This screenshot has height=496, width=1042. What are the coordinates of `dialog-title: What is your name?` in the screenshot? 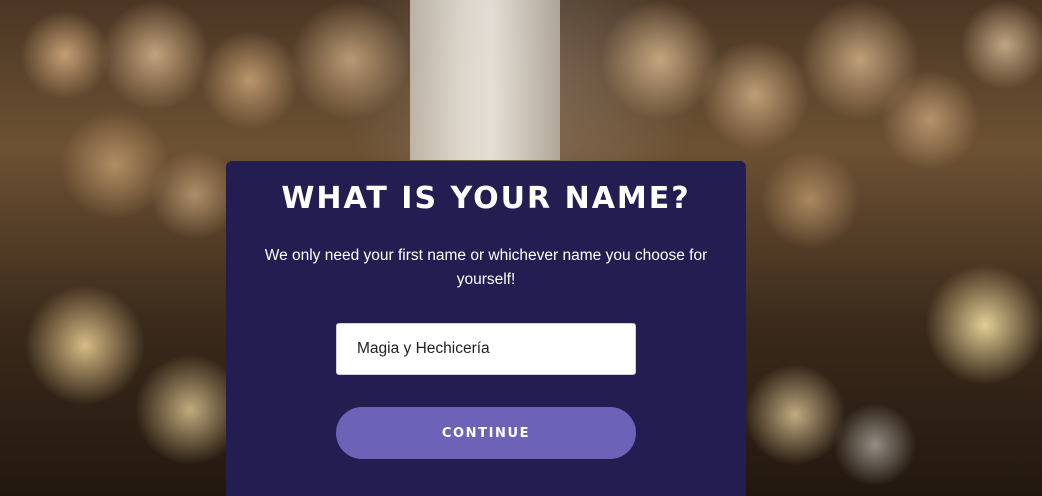 It's located at (486, 198).